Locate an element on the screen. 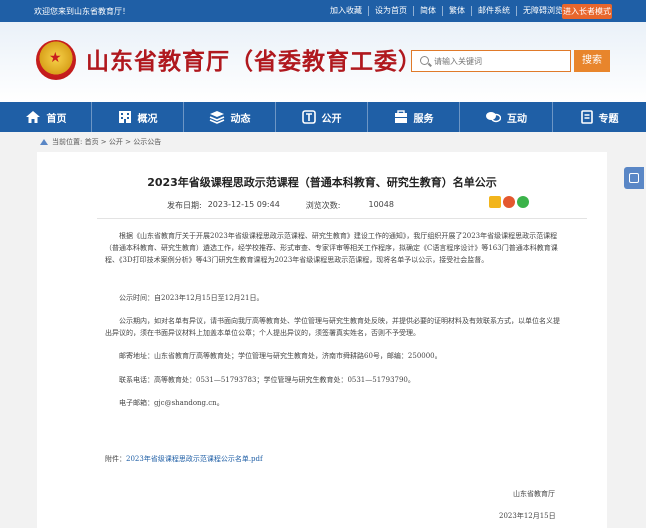  chat-icon is located at coordinates (493, 117).